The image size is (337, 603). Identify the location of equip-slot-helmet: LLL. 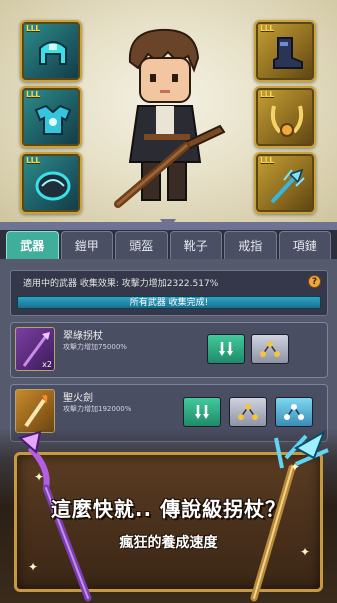
(51, 51).